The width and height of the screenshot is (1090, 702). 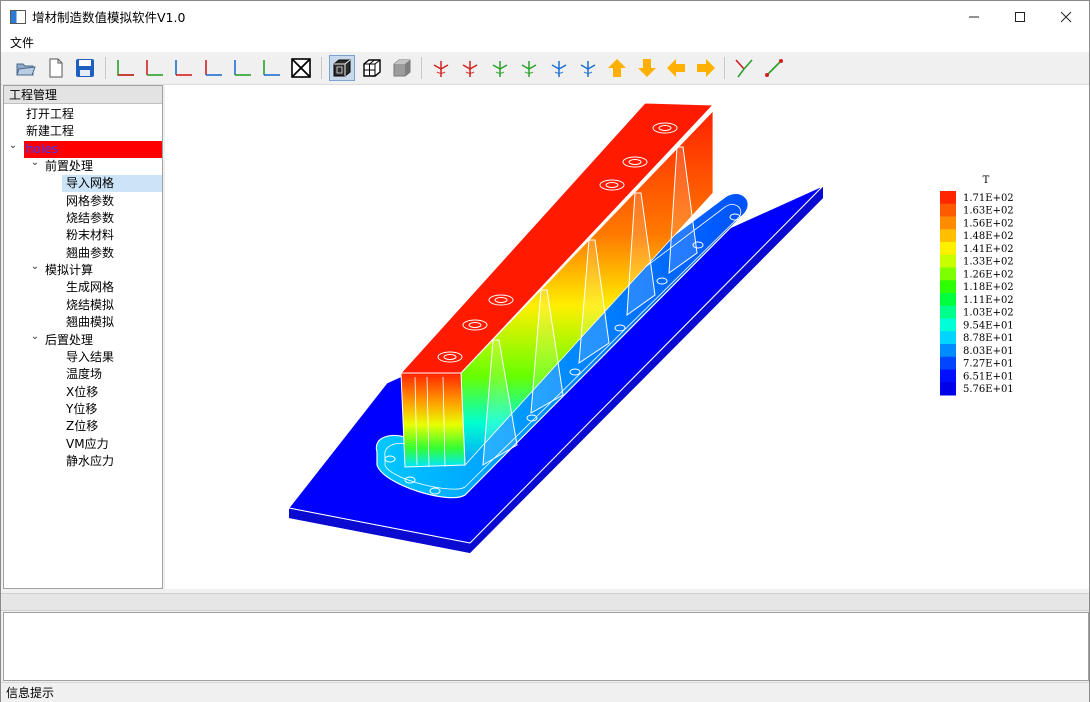 I want to click on rotate-x-plus-icon, so click(x=441, y=69).